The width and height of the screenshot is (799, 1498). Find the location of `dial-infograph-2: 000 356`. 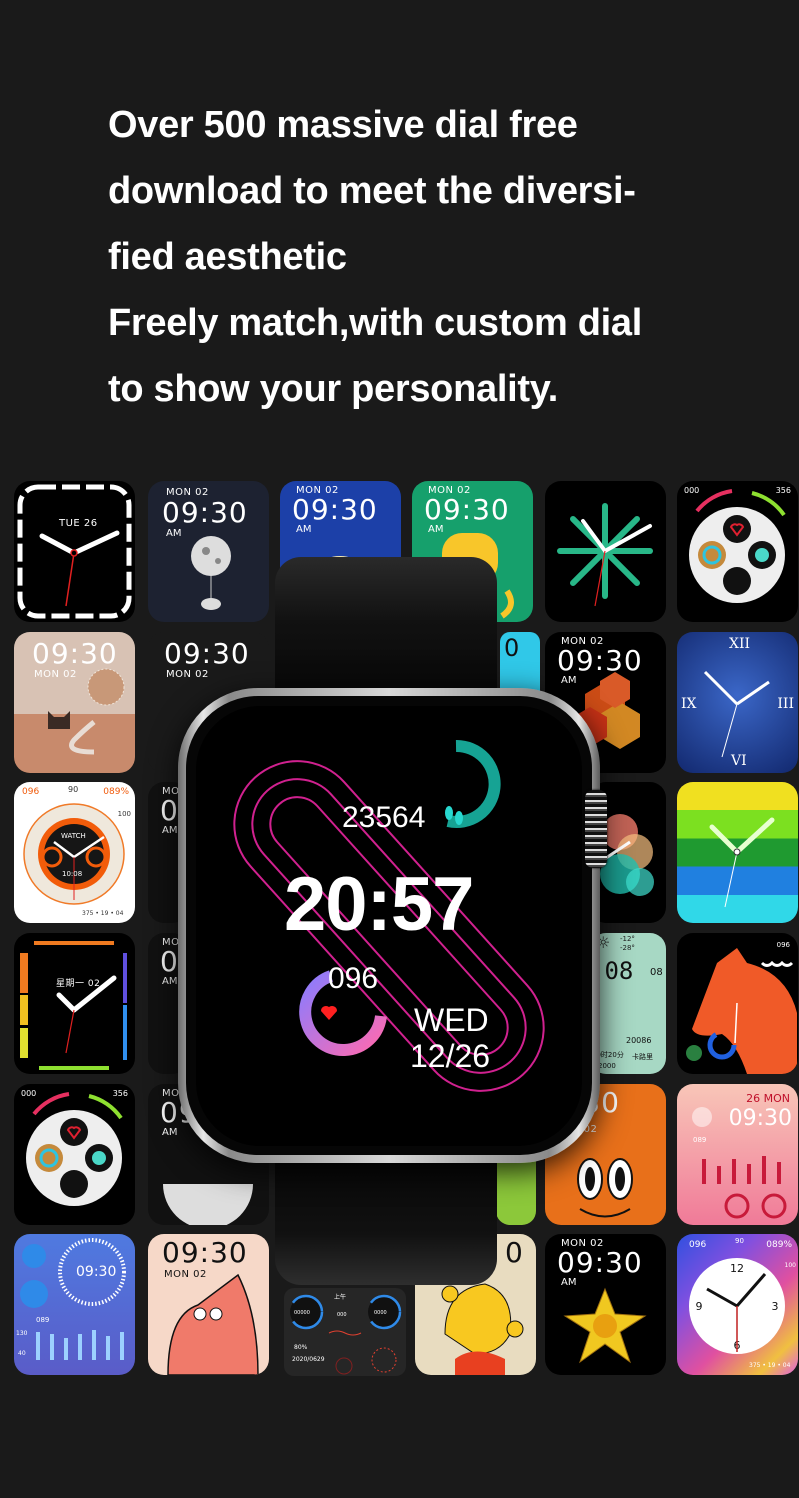

dial-infograph-2: 000 356 is located at coordinates (74, 1154).